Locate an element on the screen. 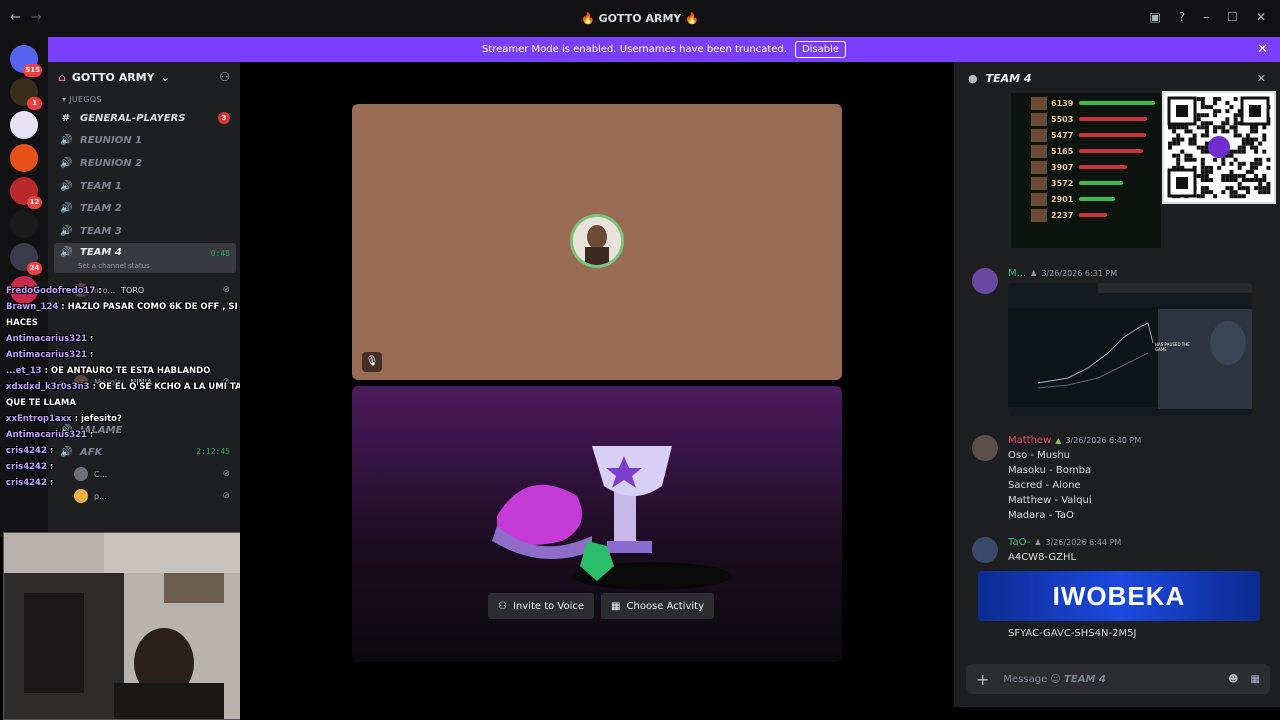  channel-reunion-1: 🔊 REUNION 1 is located at coordinates (145, 141).